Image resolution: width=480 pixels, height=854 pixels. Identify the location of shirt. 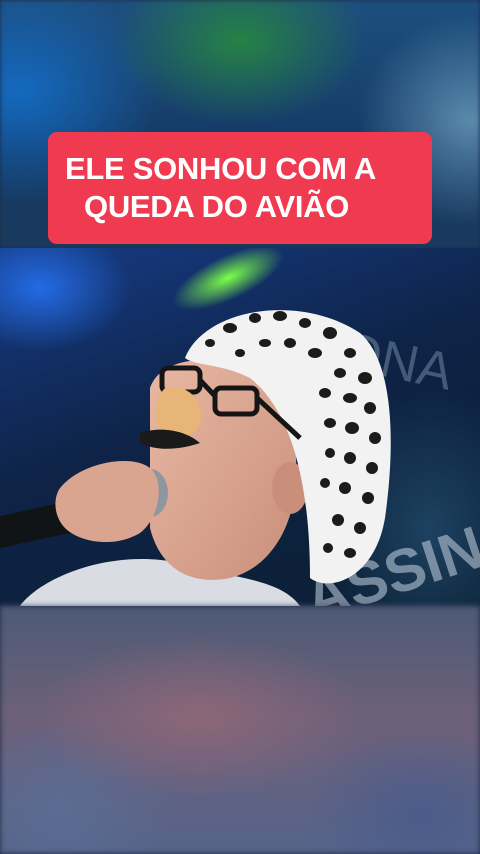
(160, 582).